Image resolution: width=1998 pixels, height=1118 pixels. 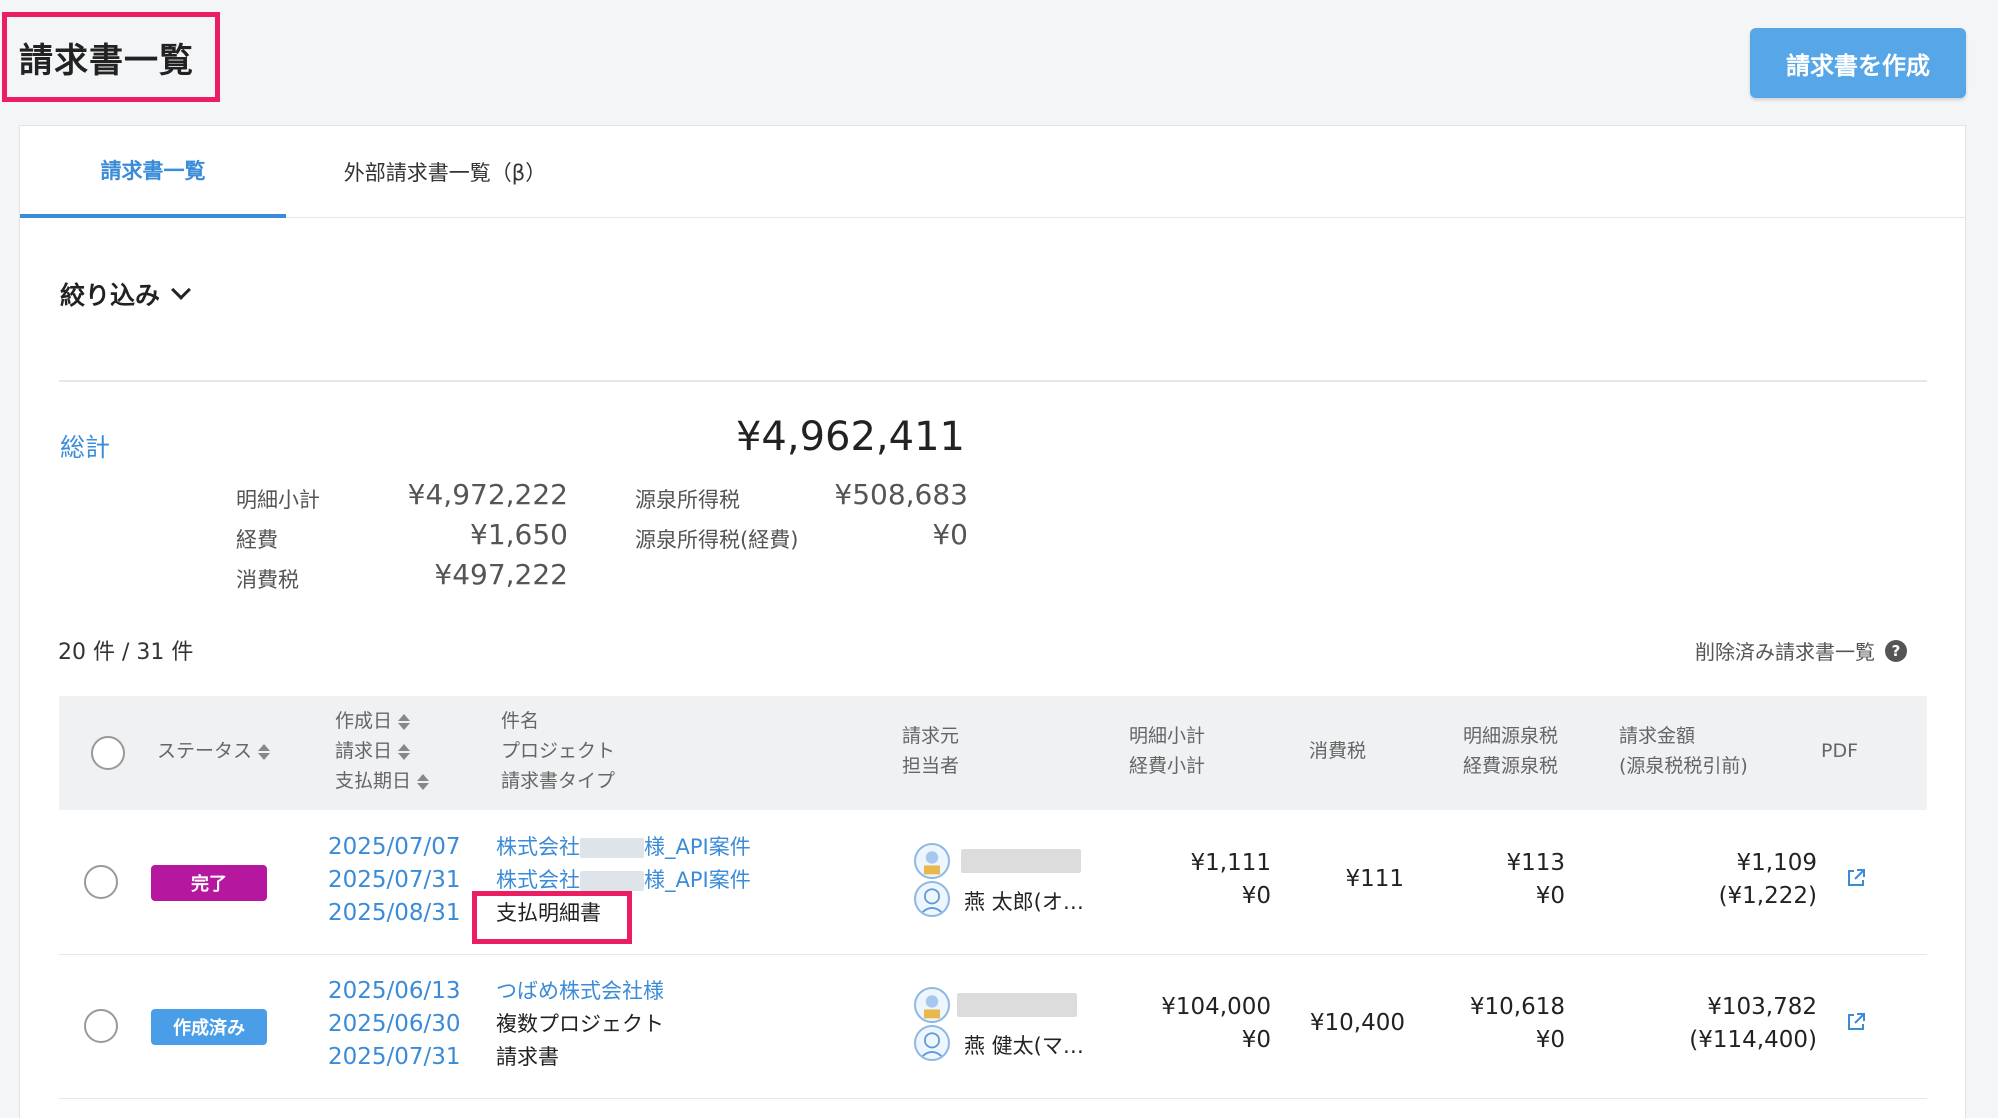 What do you see at coordinates (901, 494) in the screenshot?
I see `summary-value: ¥508,683` at bounding box center [901, 494].